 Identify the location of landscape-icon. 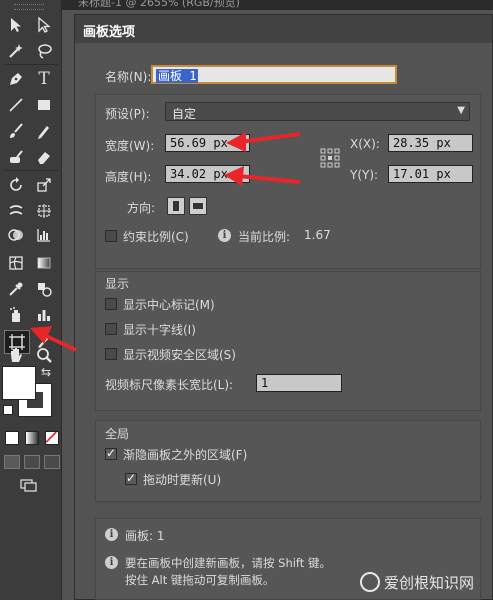
(198, 206).